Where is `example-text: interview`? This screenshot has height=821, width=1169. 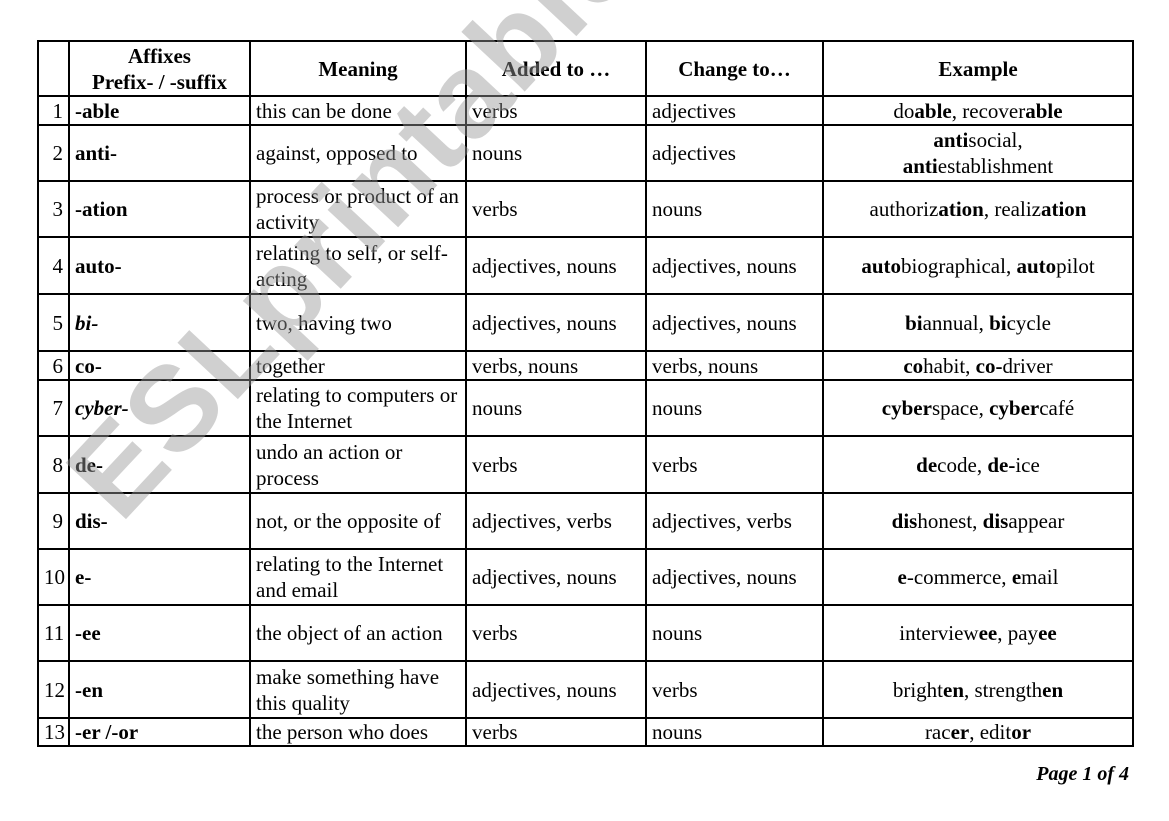 example-text: interview is located at coordinates (939, 633).